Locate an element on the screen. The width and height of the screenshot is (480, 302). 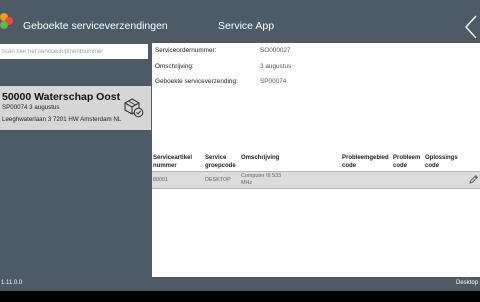
description-value: 3 augustus is located at coordinates (276, 66).